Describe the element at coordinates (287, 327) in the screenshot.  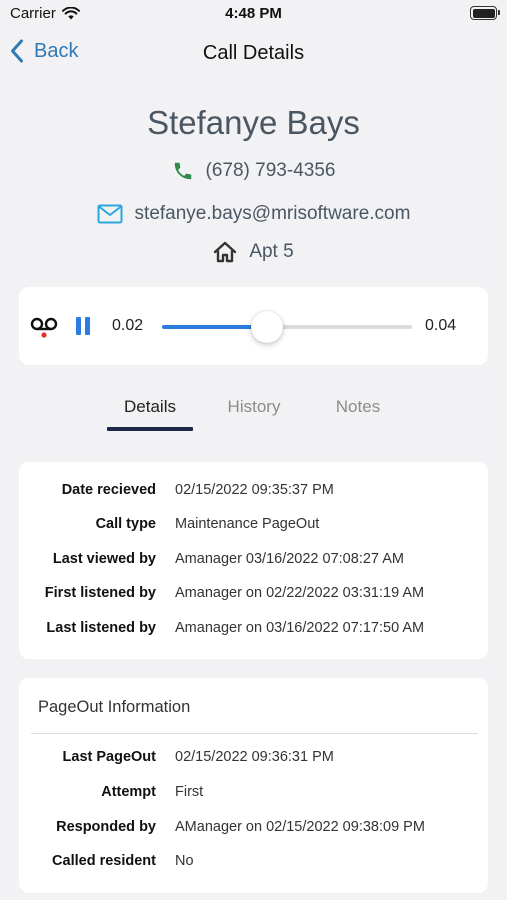
I see `seek-slider` at that location.